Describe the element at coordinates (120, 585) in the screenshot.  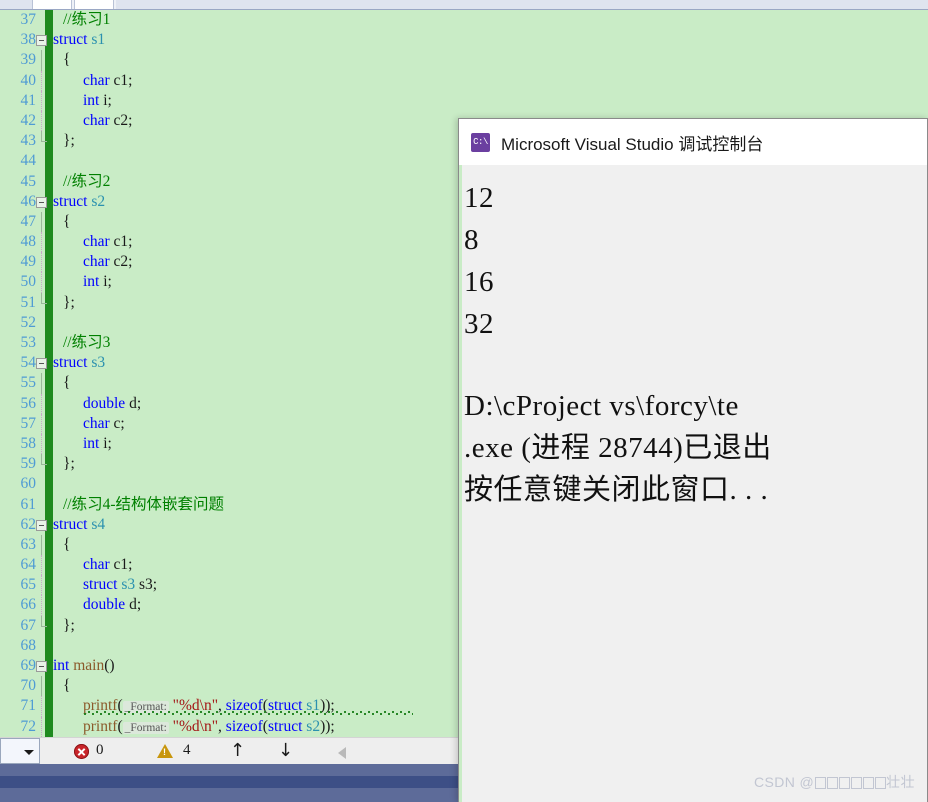
I see `code-text: struct s3 s3;` at that location.